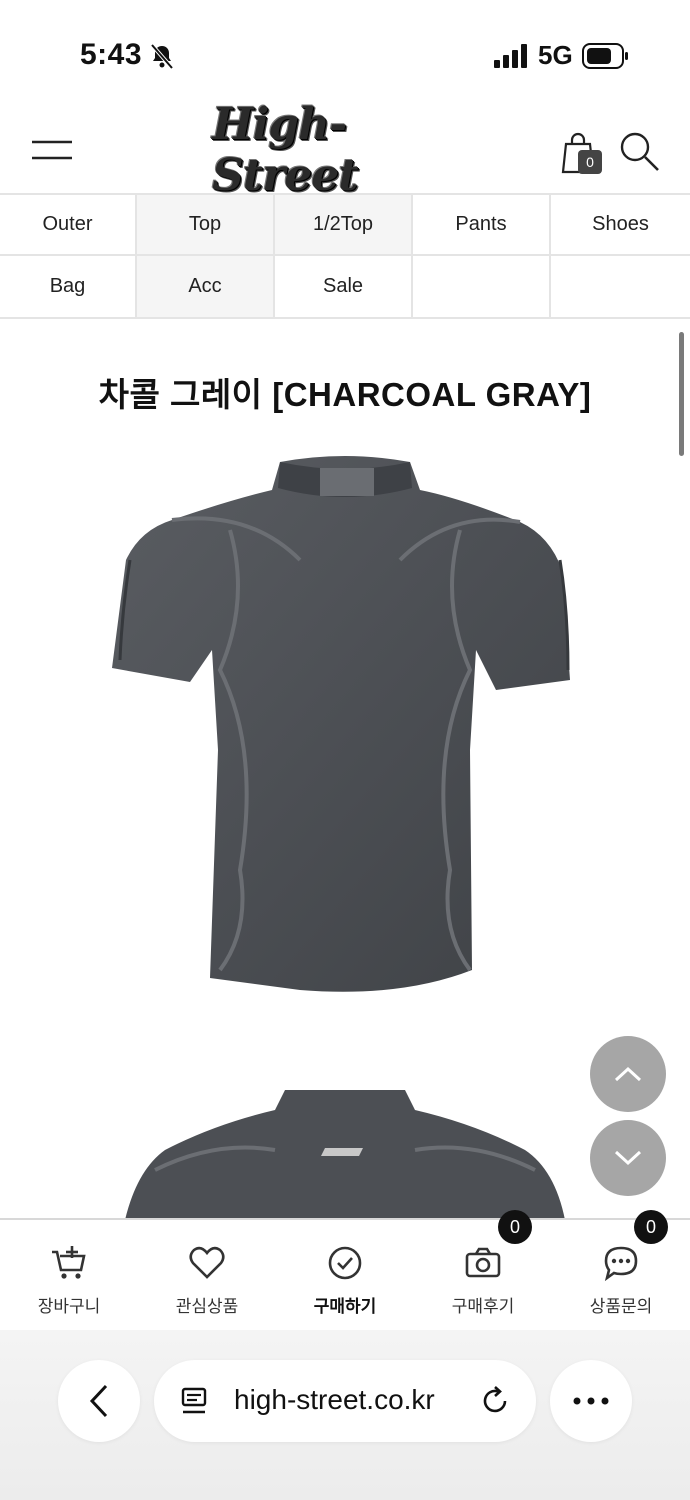  Describe the element at coordinates (639, 151) in the screenshot. I see `search-icon` at that location.